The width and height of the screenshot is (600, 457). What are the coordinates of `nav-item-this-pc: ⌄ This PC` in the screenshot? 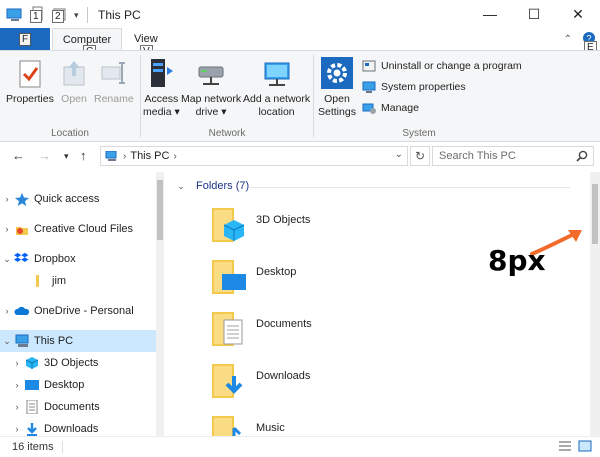 It's located at (78, 341).